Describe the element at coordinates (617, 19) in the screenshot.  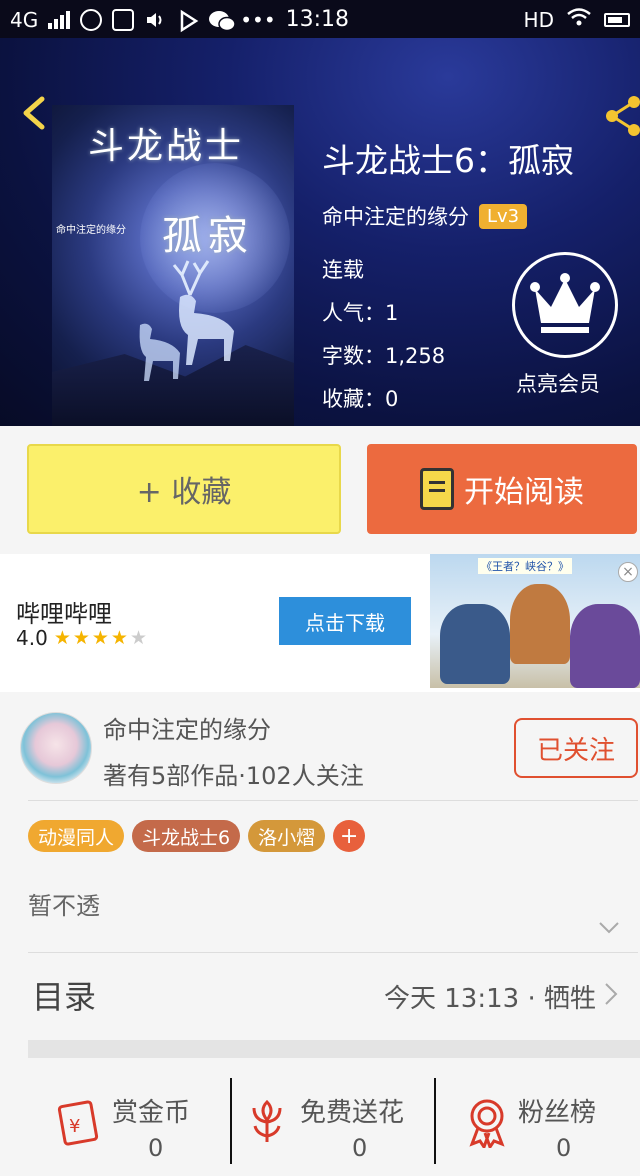
I see `battery-icon` at that location.